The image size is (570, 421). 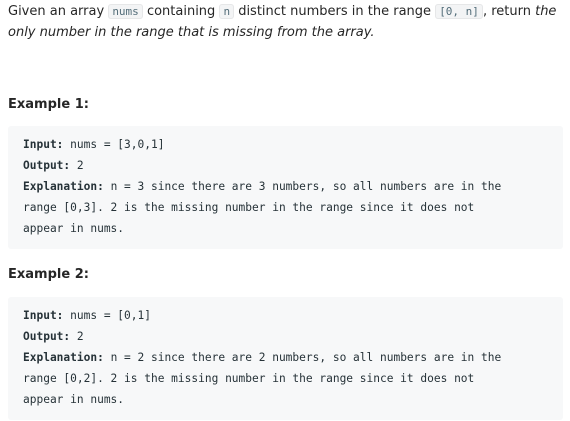 I want to click on desc-text: , return, so click(x=509, y=11).